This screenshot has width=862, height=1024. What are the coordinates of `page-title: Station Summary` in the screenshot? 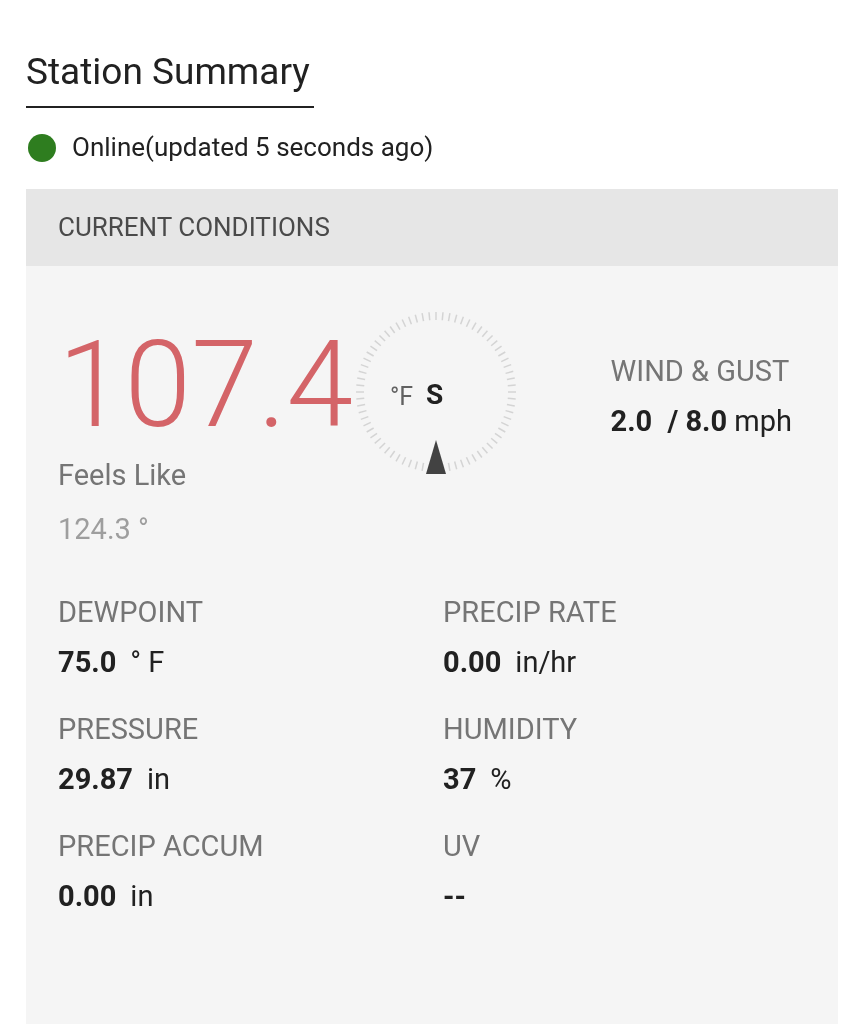 It's located at (170, 79).